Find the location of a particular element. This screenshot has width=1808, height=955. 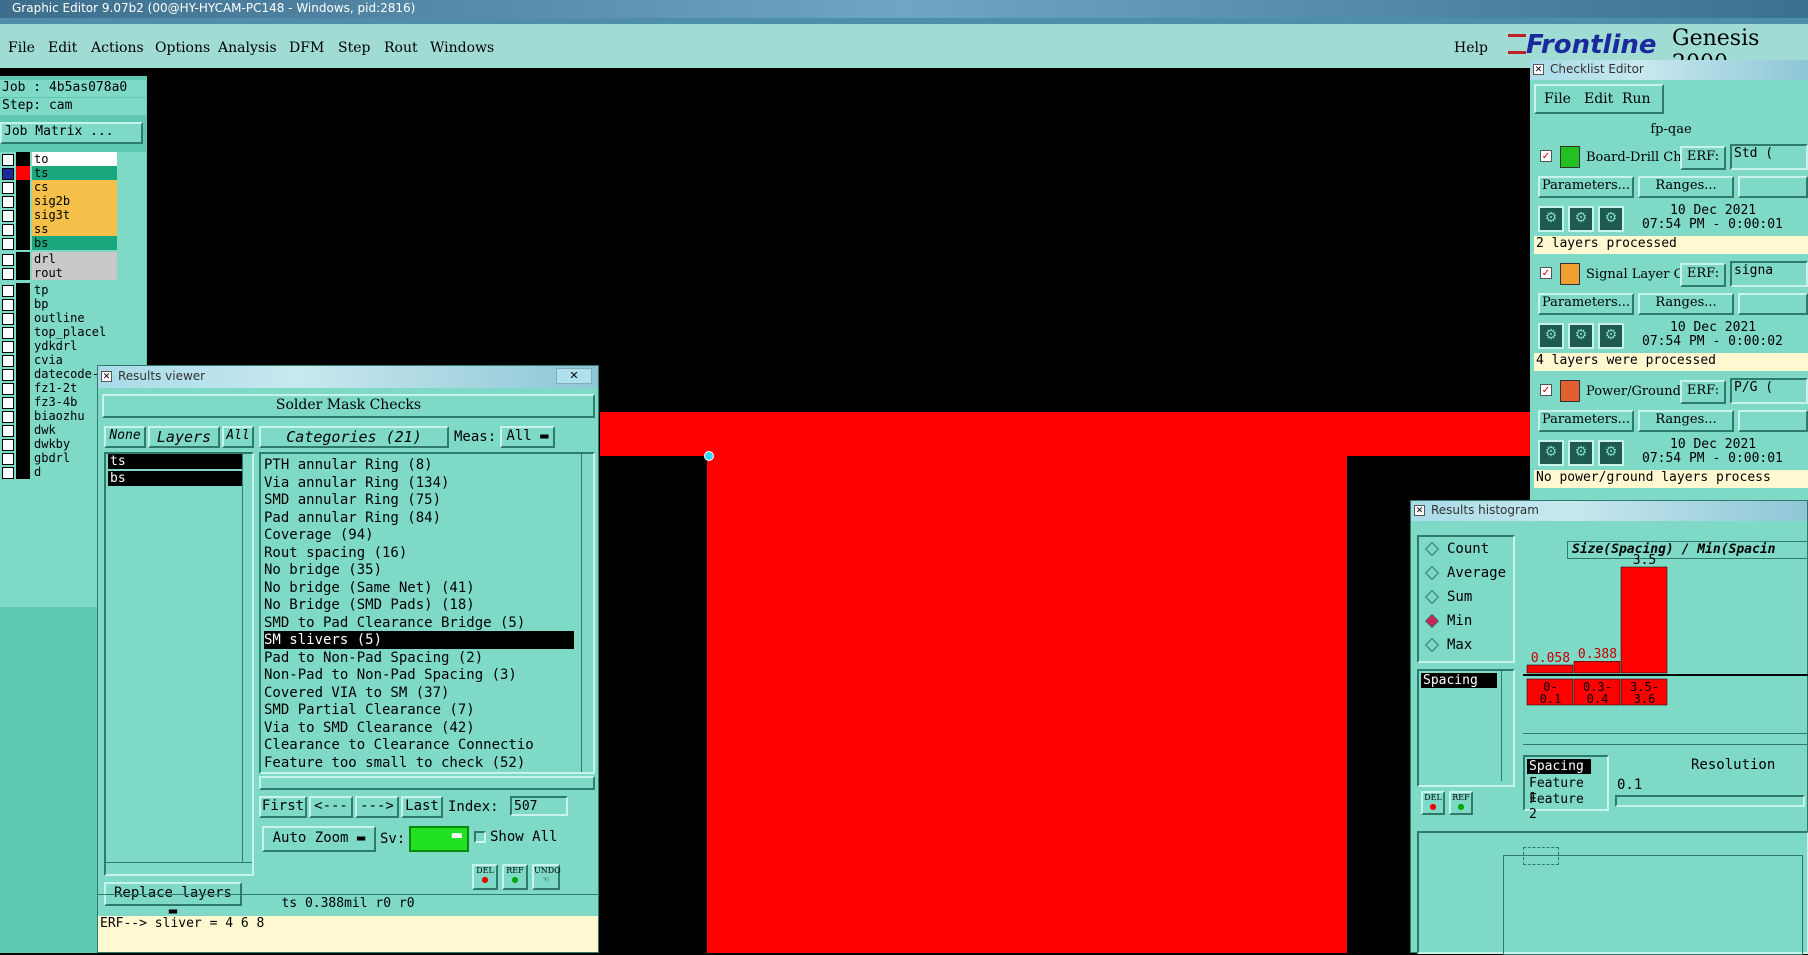

category-item: SMD annular Ring (75) is located at coordinates (352, 500).